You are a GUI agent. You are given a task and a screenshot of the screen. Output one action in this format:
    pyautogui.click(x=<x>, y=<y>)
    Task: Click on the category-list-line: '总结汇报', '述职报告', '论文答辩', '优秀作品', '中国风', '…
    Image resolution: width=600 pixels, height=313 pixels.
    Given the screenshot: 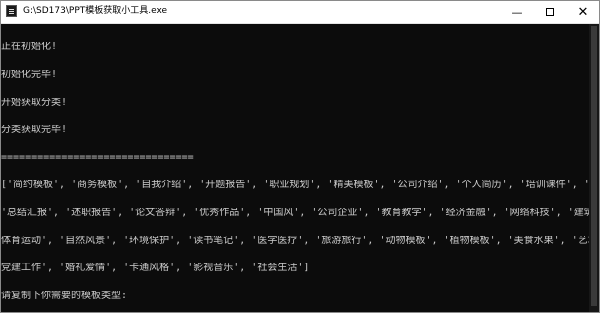 What is the action you would take?
    pyautogui.click(x=295, y=212)
    